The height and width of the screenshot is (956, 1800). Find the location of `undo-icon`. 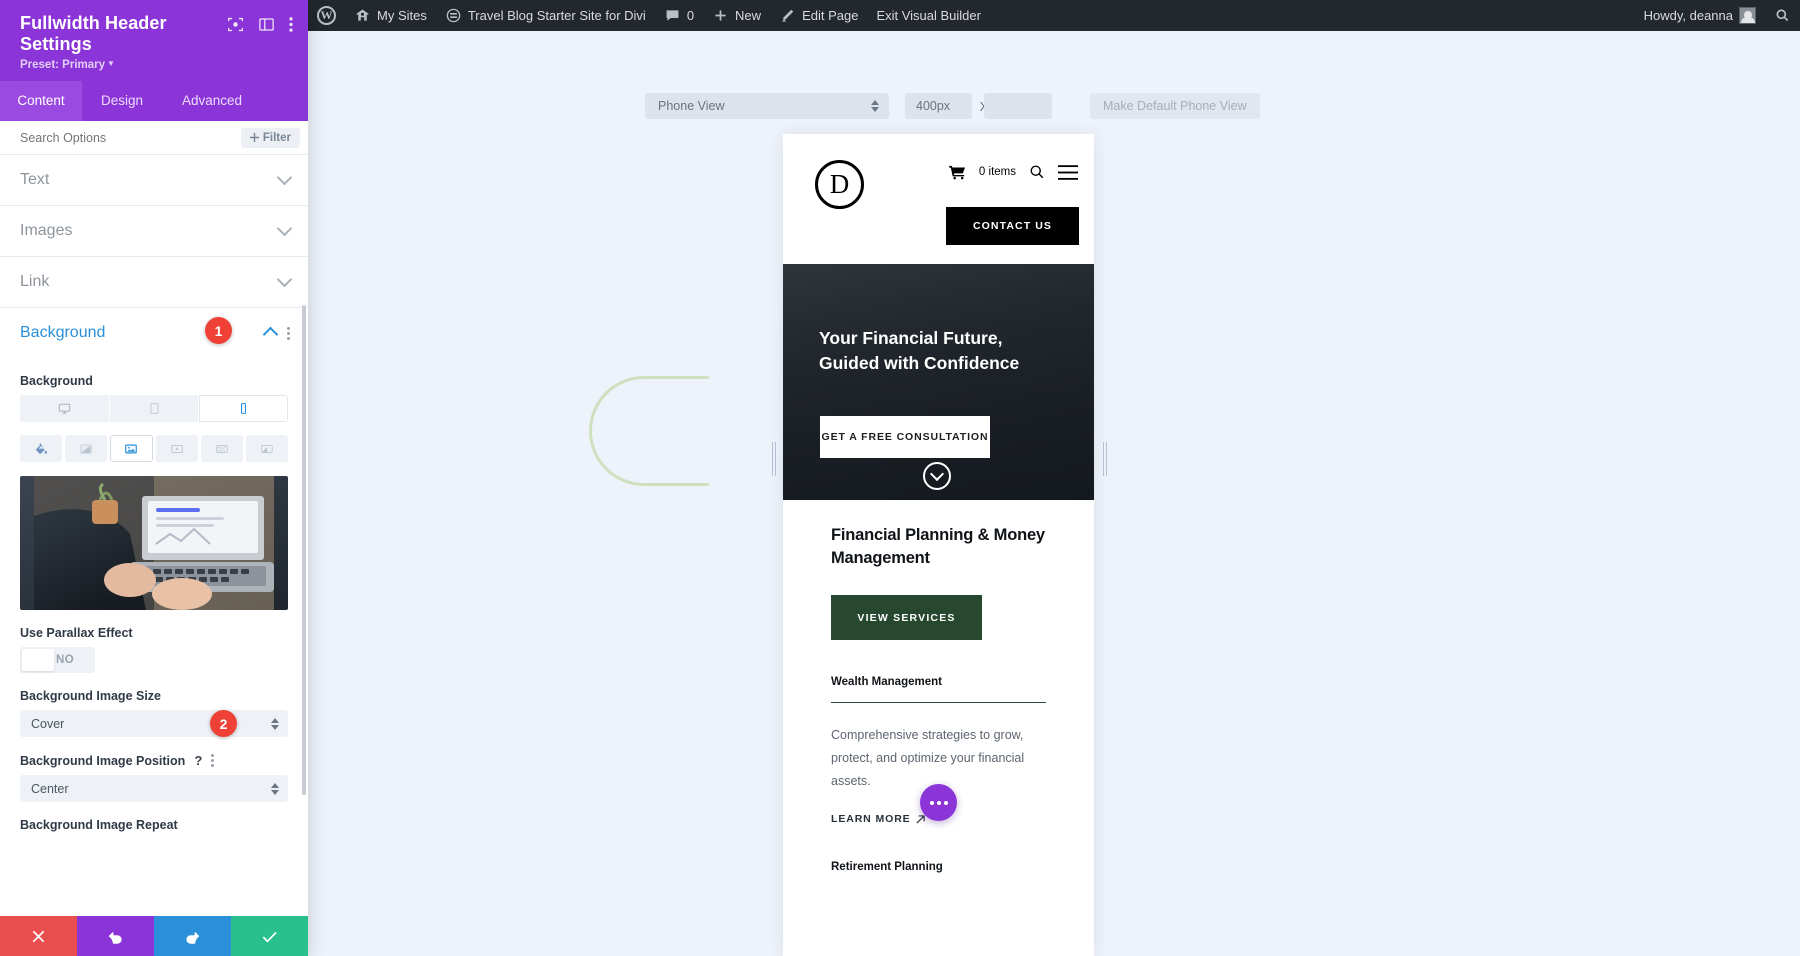

undo-icon is located at coordinates (115, 937).